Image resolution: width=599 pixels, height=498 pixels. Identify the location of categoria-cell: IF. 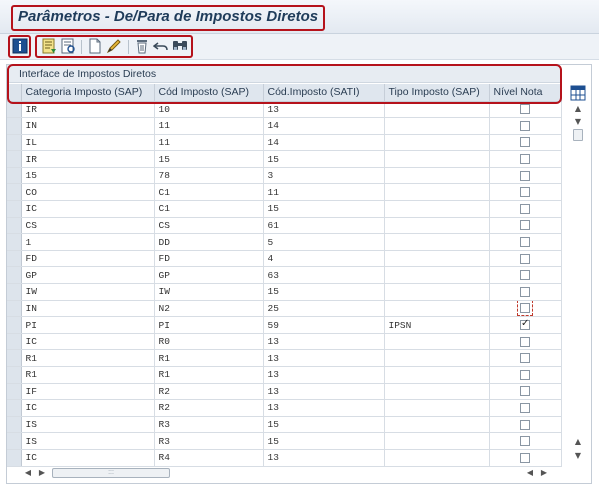
(88, 392).